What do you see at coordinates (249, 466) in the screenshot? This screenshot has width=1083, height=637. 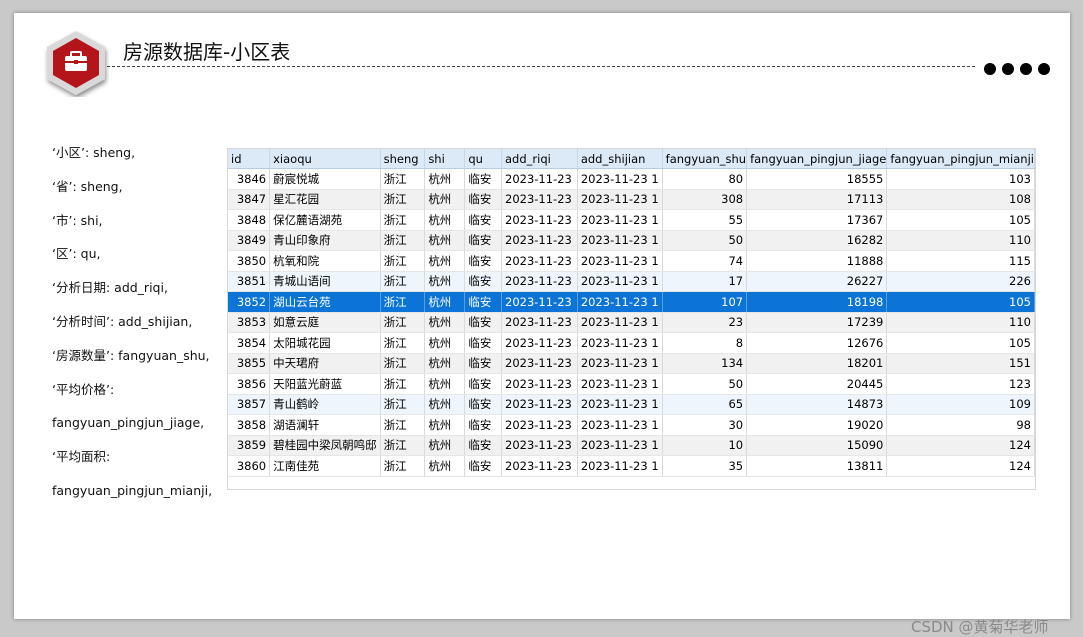 I see `table-cell: 3860` at bounding box center [249, 466].